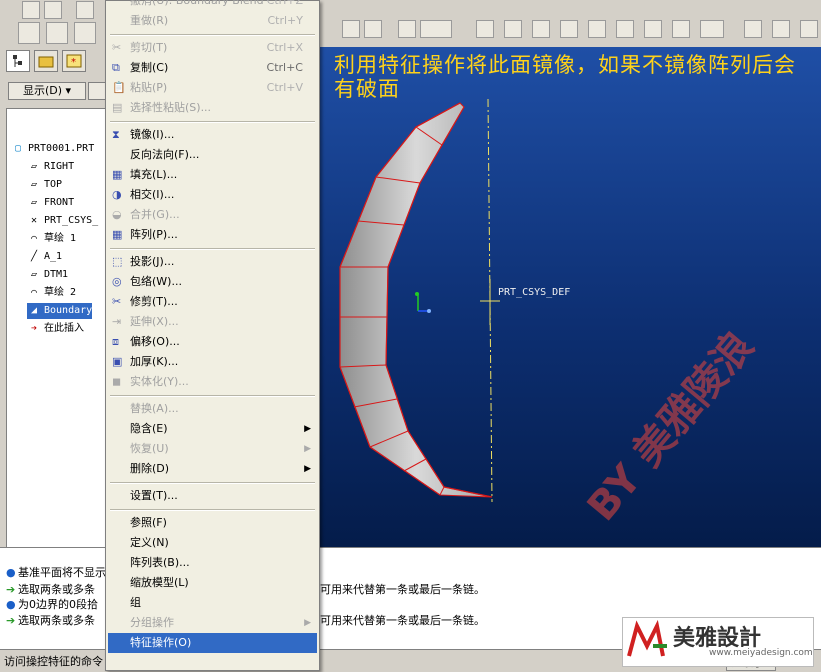 The width and height of the screenshot is (821, 672). I want to click on menu-item: 删除(D) ▶, so click(212, 469).